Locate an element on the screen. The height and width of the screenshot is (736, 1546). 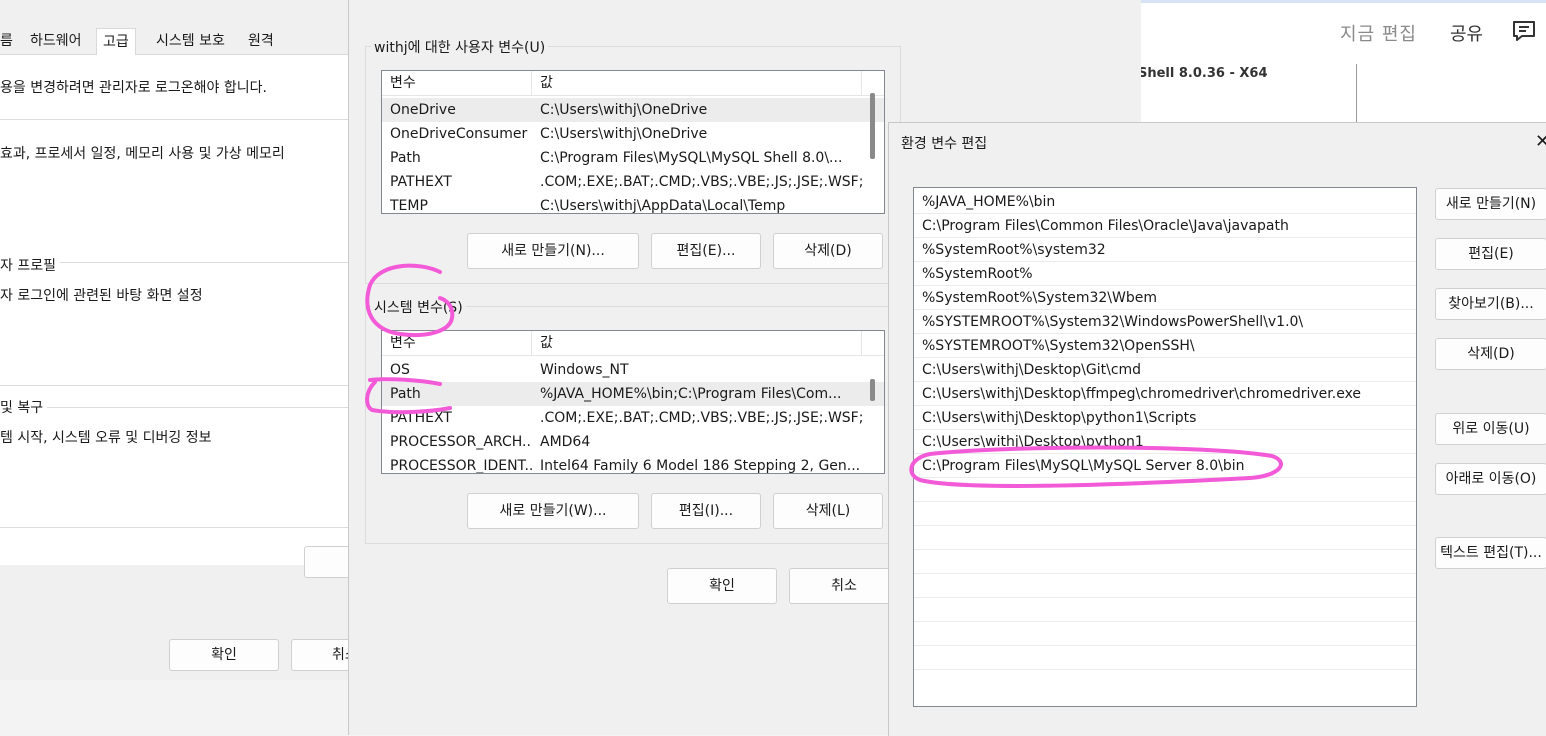
list-header: 변수 값 is located at coordinates (633, 343).